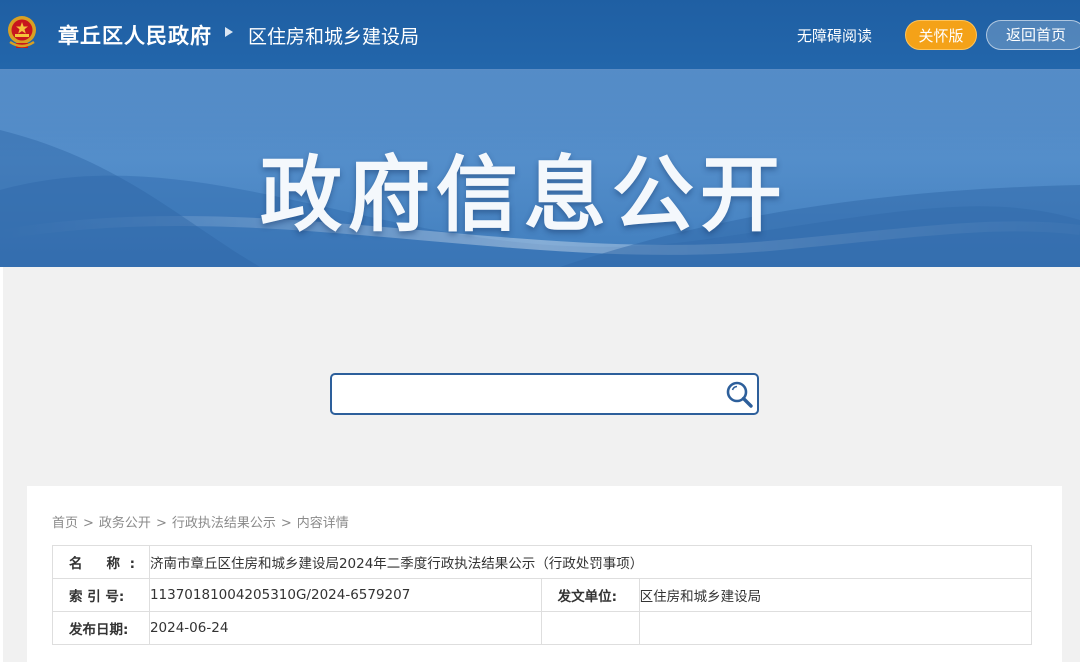 This screenshot has height=662, width=1080. I want to click on table-row: 发布日期: 2024-06-24, so click(542, 628).